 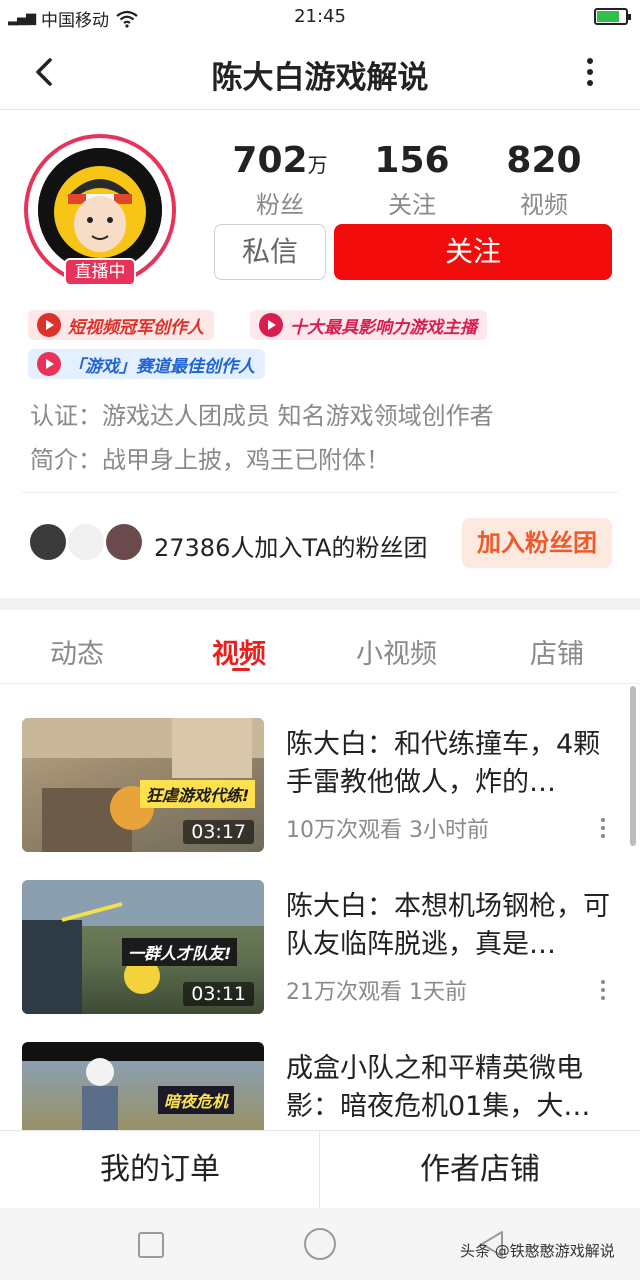 What do you see at coordinates (198, 794) in the screenshot?
I see `thumbnail-caption: 狂虐游戏代练!` at bounding box center [198, 794].